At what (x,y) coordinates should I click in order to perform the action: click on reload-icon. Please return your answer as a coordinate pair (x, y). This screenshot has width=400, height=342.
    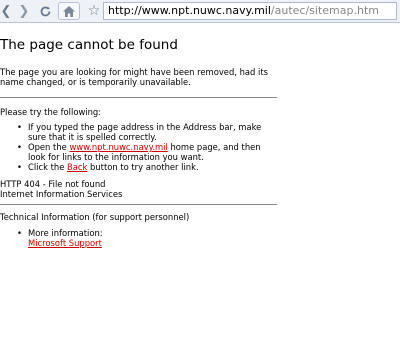
    Looking at the image, I should click on (45, 11).